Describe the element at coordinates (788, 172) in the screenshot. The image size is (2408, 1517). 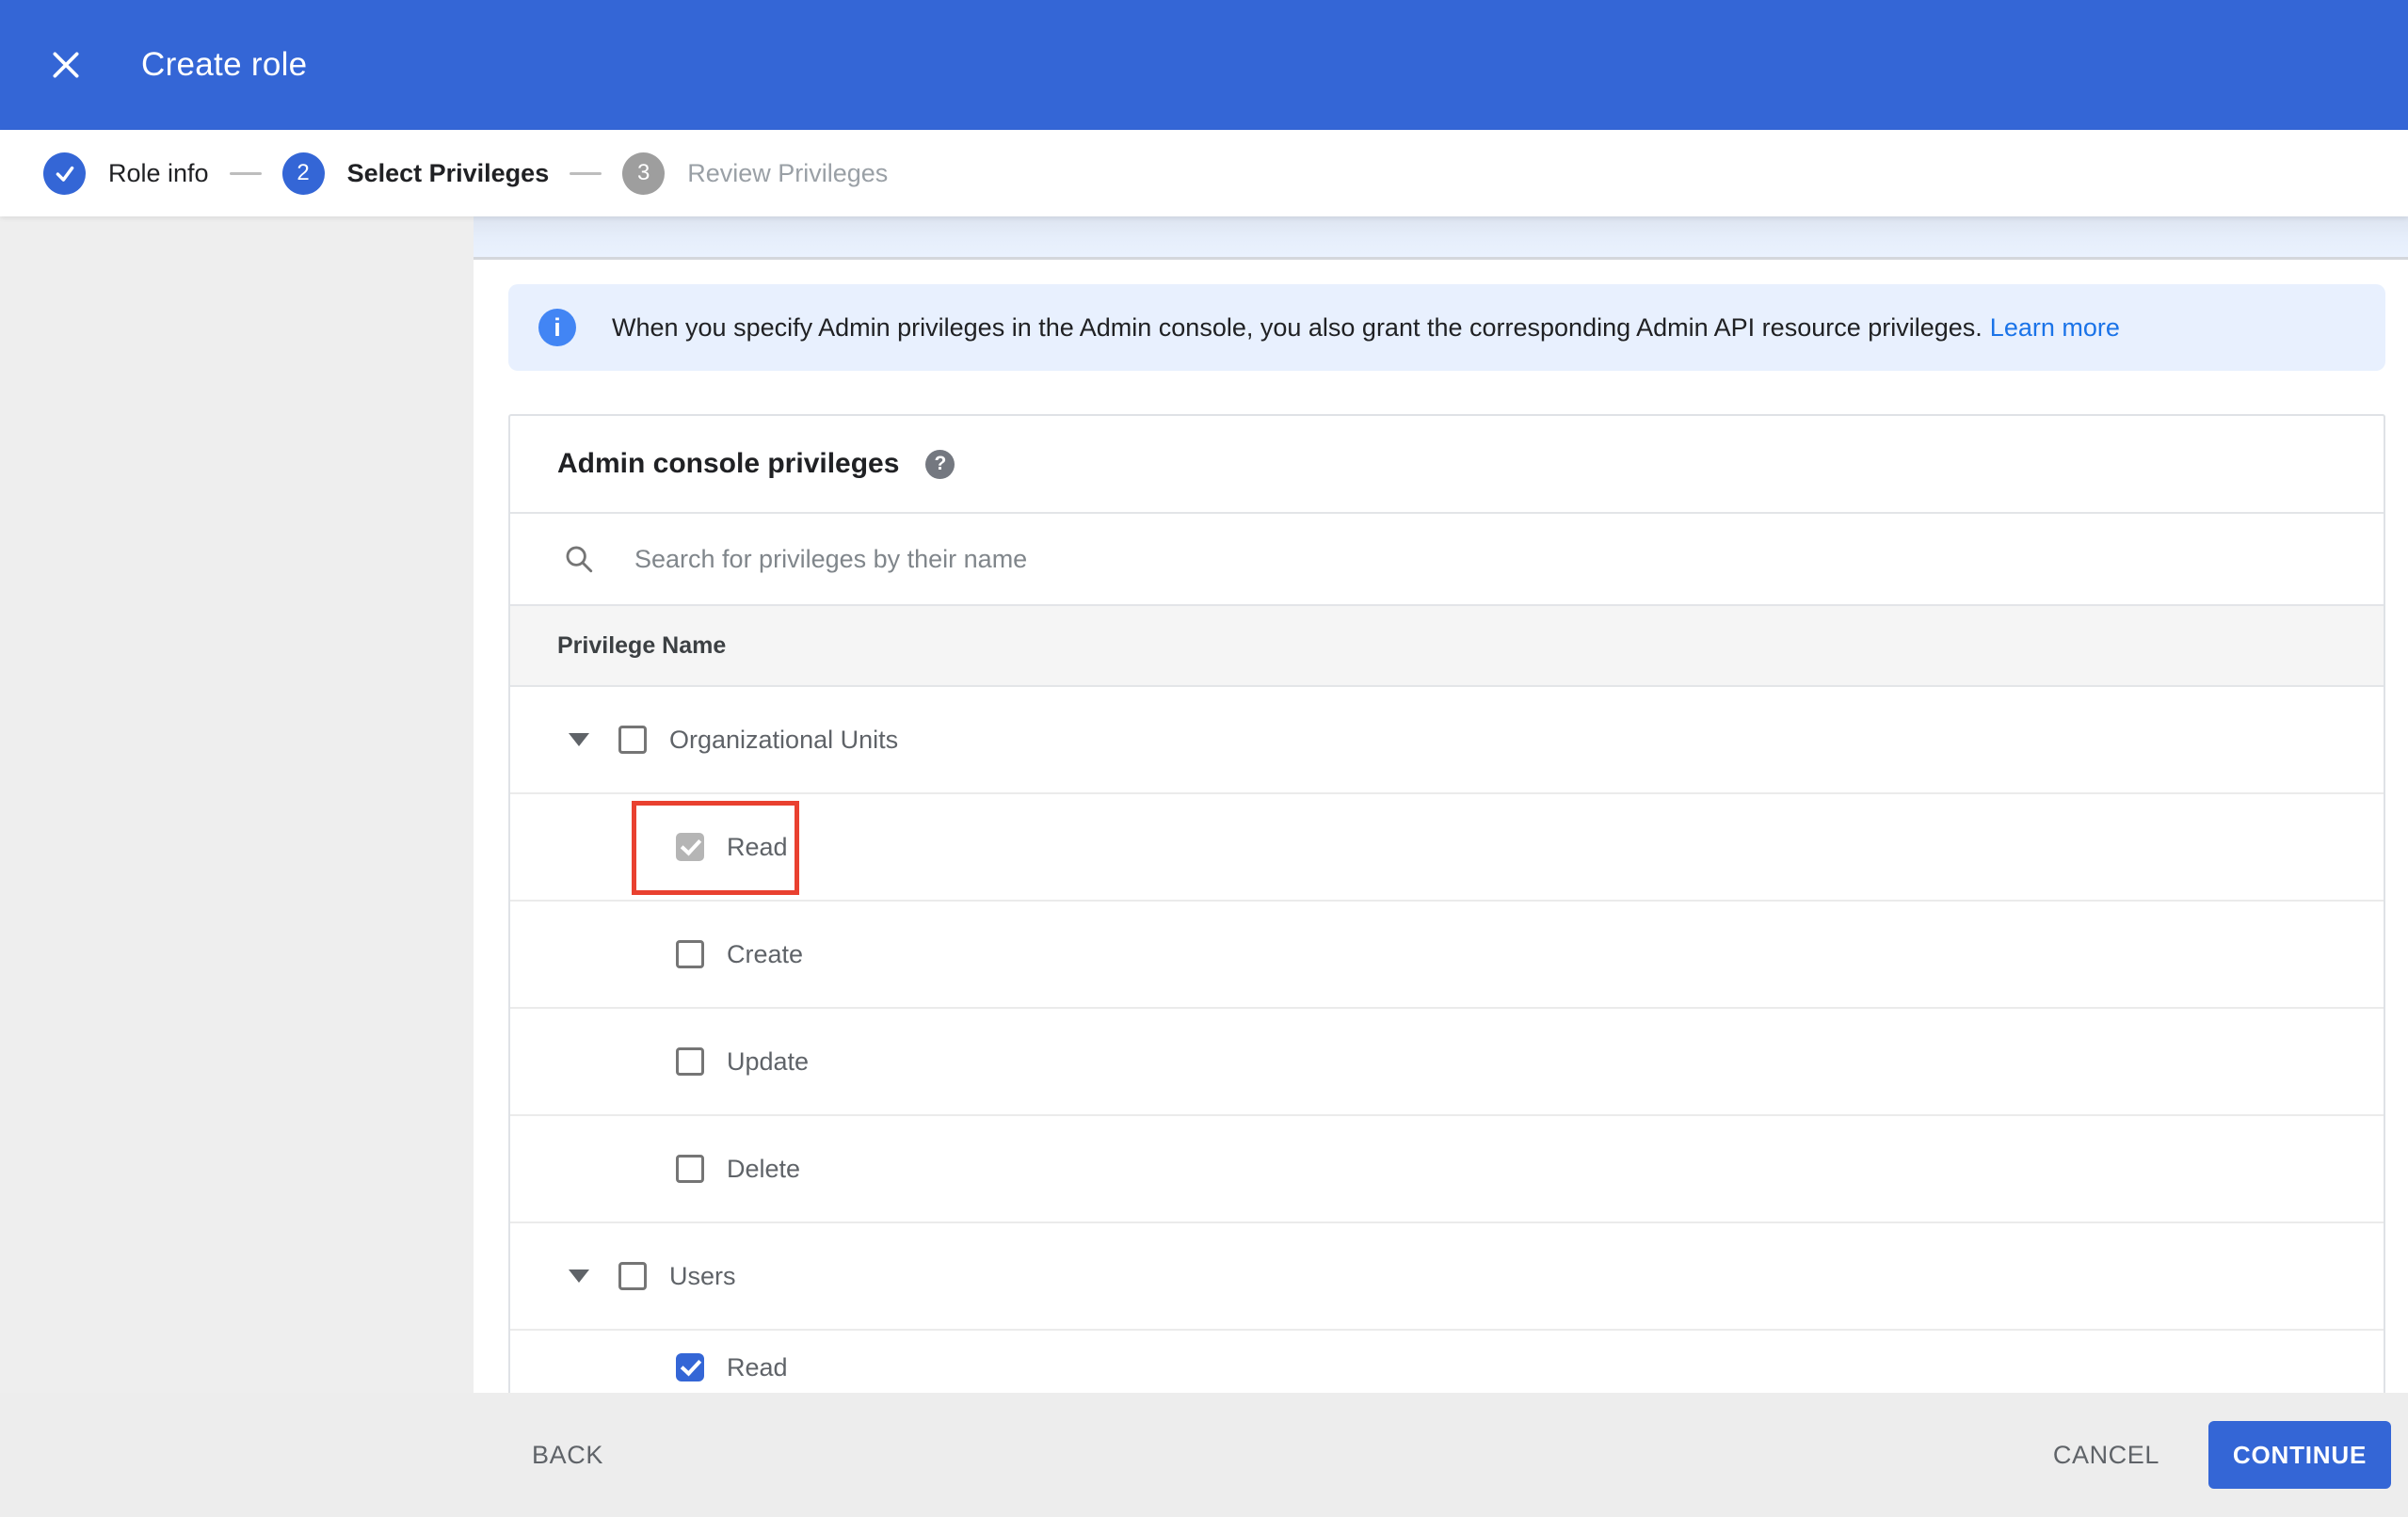
I see `step-label: Review Privileges` at that location.